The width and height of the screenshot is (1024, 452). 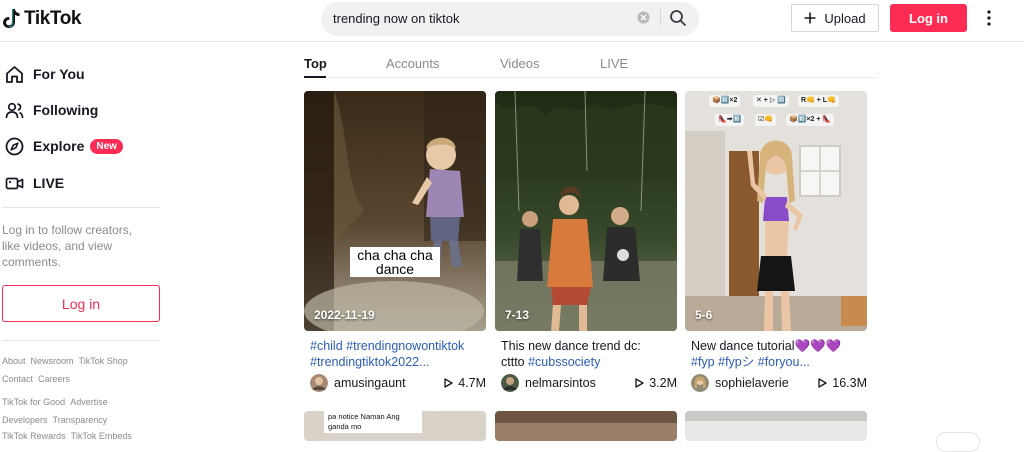 I want to click on footer-link-newsroom: Newsroom, so click(x=52, y=361).